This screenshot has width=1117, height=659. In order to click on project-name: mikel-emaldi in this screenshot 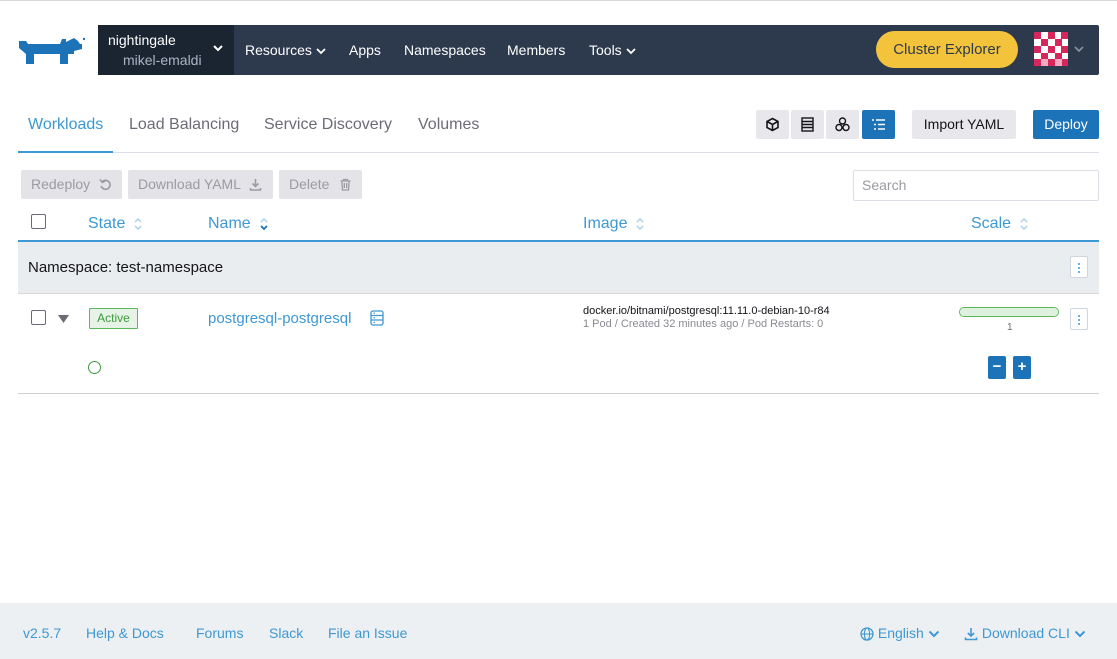, I will do `click(162, 60)`.